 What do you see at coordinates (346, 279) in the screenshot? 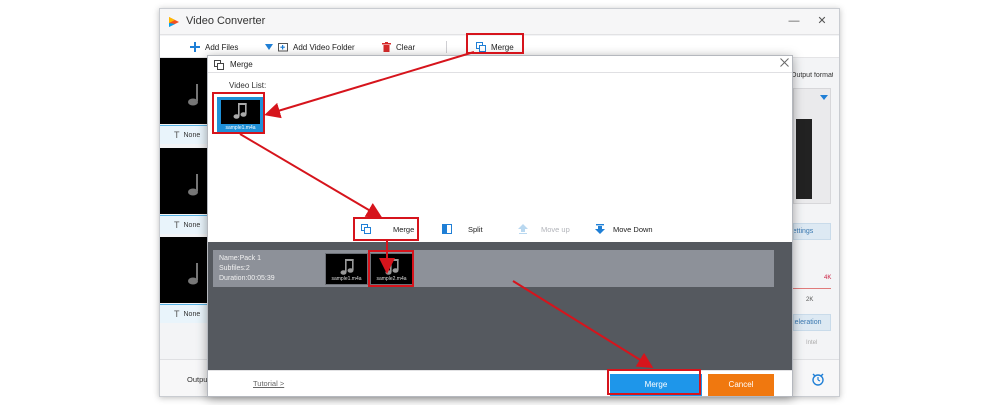
I see `pack-item-name: sample1.m4a` at bounding box center [346, 279].